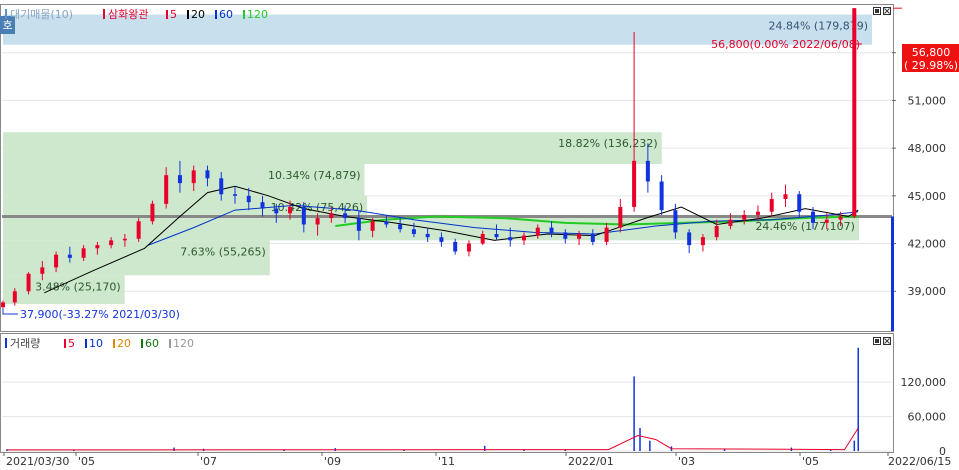 This screenshot has height=470, width=959. What do you see at coordinates (71, 343) in the screenshot?
I see `volume-ma-legend-label: 5` at bounding box center [71, 343].